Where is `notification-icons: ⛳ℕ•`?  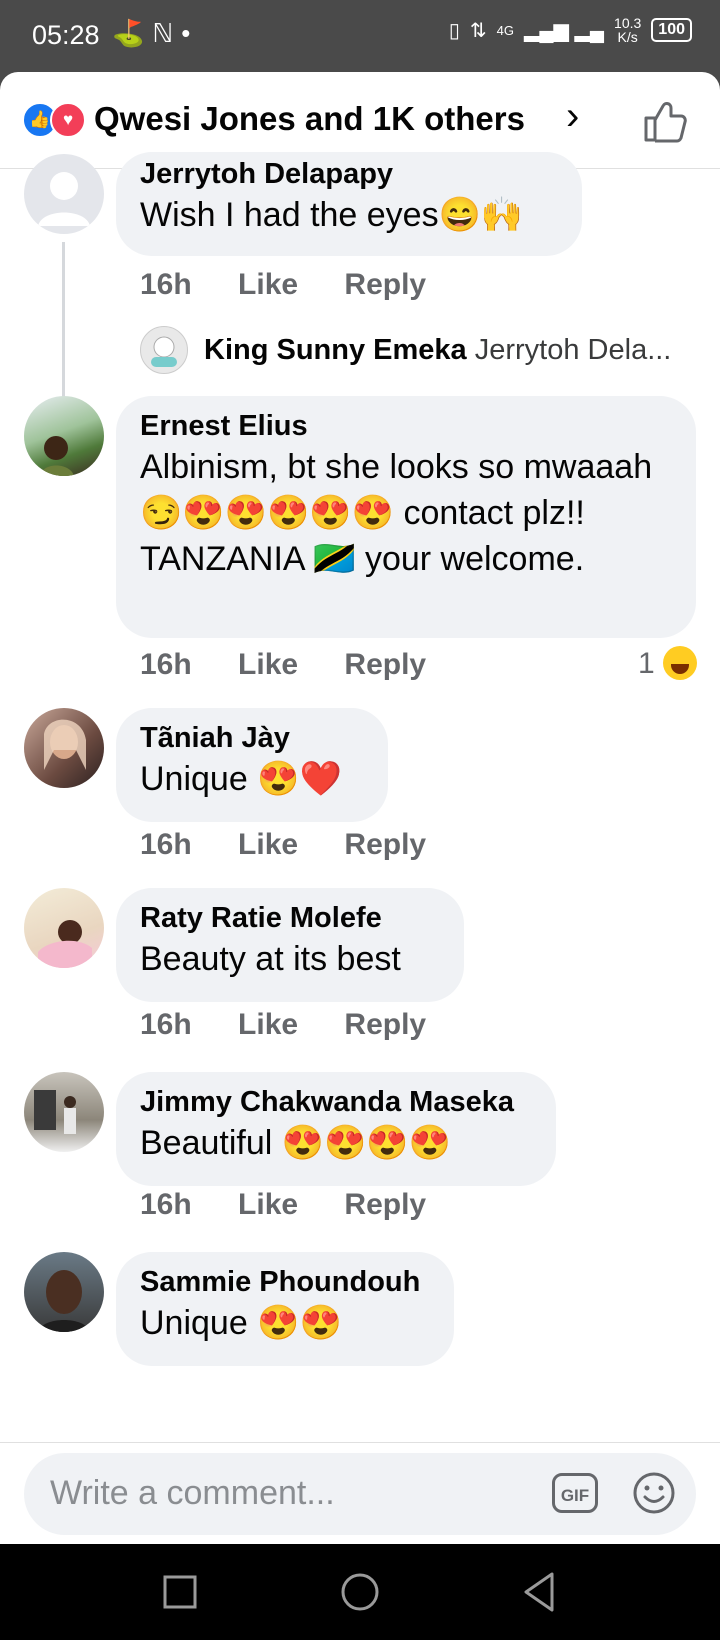 notification-icons: ⛳ℕ• is located at coordinates (155, 33).